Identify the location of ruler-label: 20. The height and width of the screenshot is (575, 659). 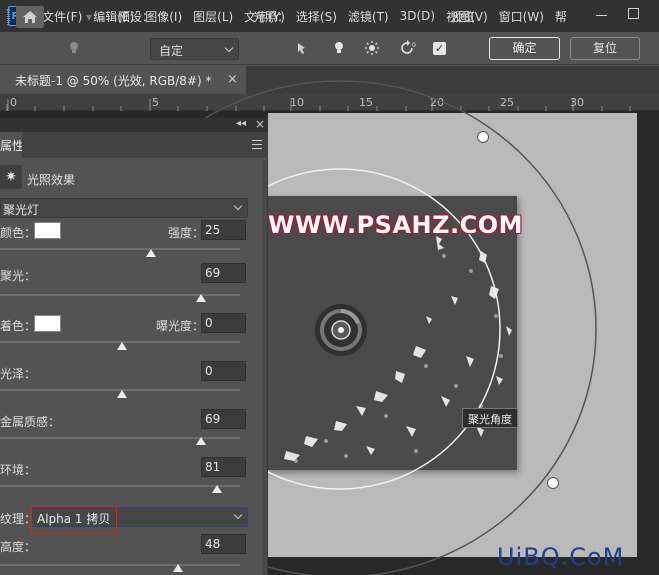
(437, 102).